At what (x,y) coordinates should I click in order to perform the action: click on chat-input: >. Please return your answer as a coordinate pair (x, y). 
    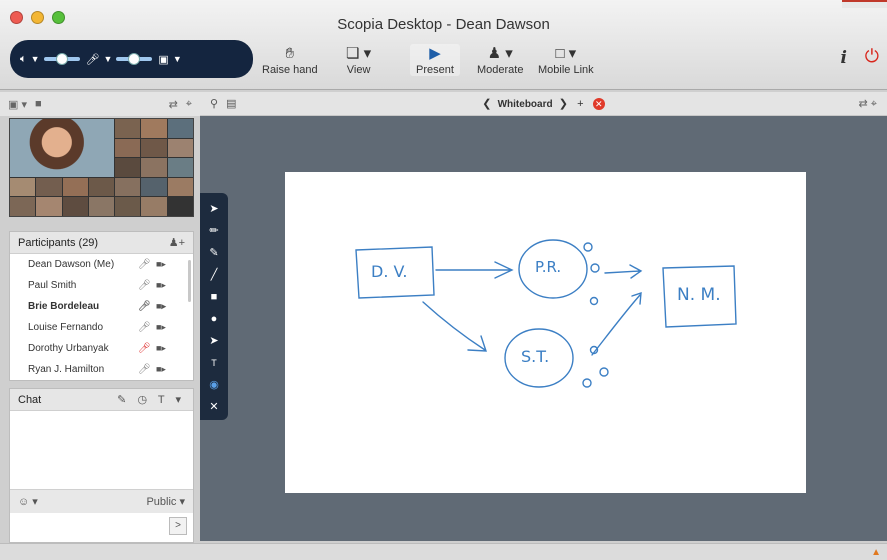
    Looking at the image, I should click on (101, 527).